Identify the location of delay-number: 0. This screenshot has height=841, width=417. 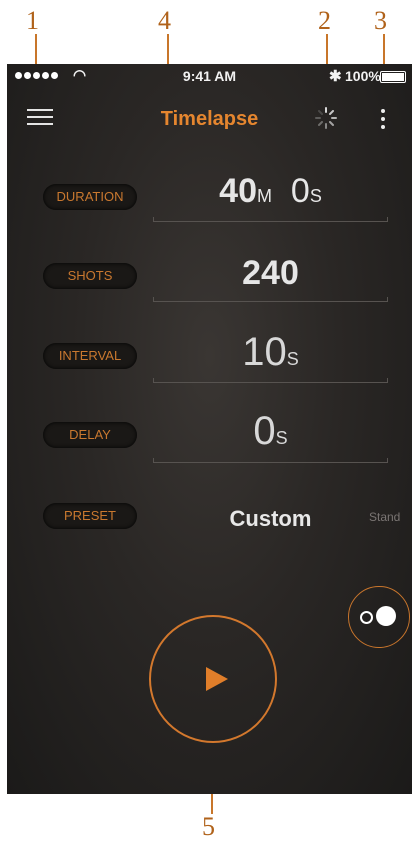
(264, 431).